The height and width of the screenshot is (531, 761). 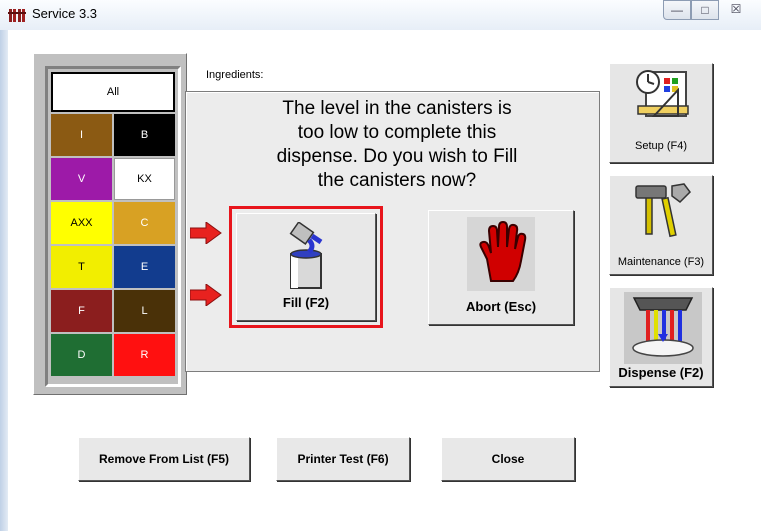 I want to click on fill-highlight-frame, so click(x=306, y=267).